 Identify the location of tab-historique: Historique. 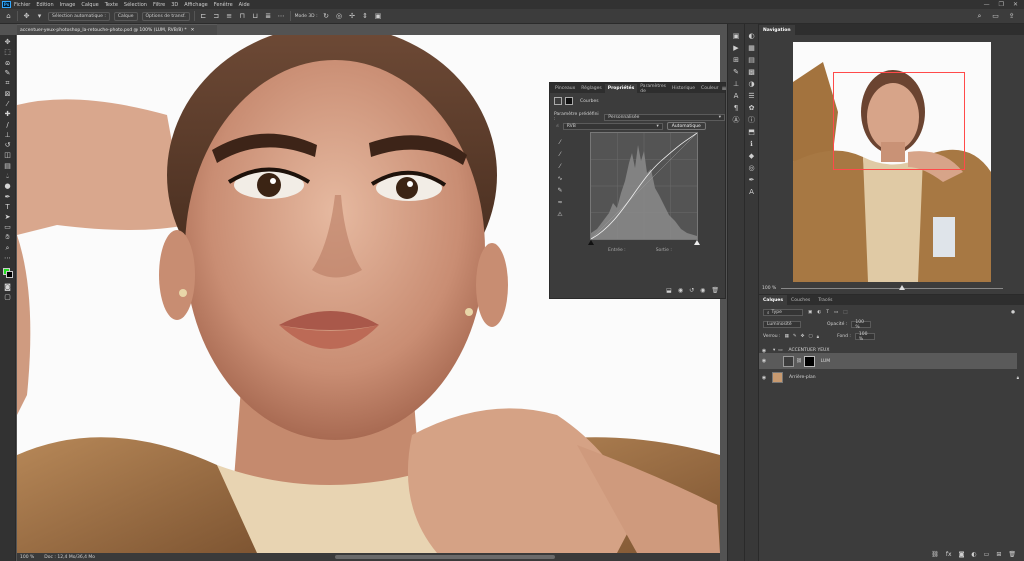
(683, 88).